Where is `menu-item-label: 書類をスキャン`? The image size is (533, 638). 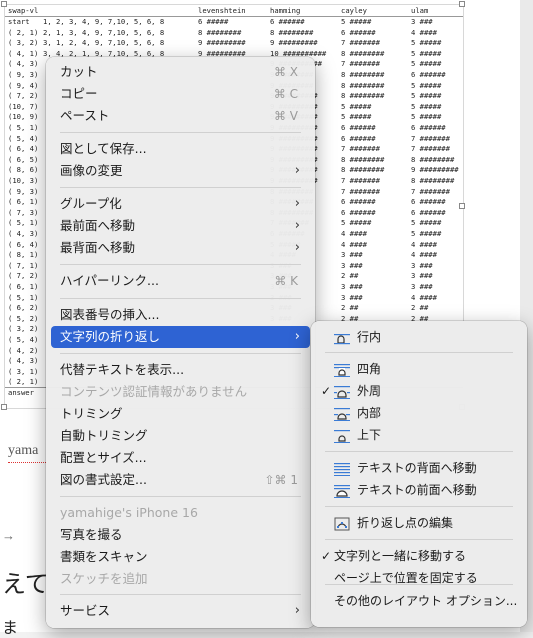 menu-item-label: 書類をスキャン is located at coordinates (104, 556).